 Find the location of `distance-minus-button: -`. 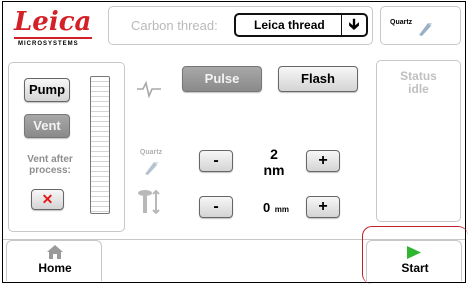

distance-minus-button: - is located at coordinates (216, 207).